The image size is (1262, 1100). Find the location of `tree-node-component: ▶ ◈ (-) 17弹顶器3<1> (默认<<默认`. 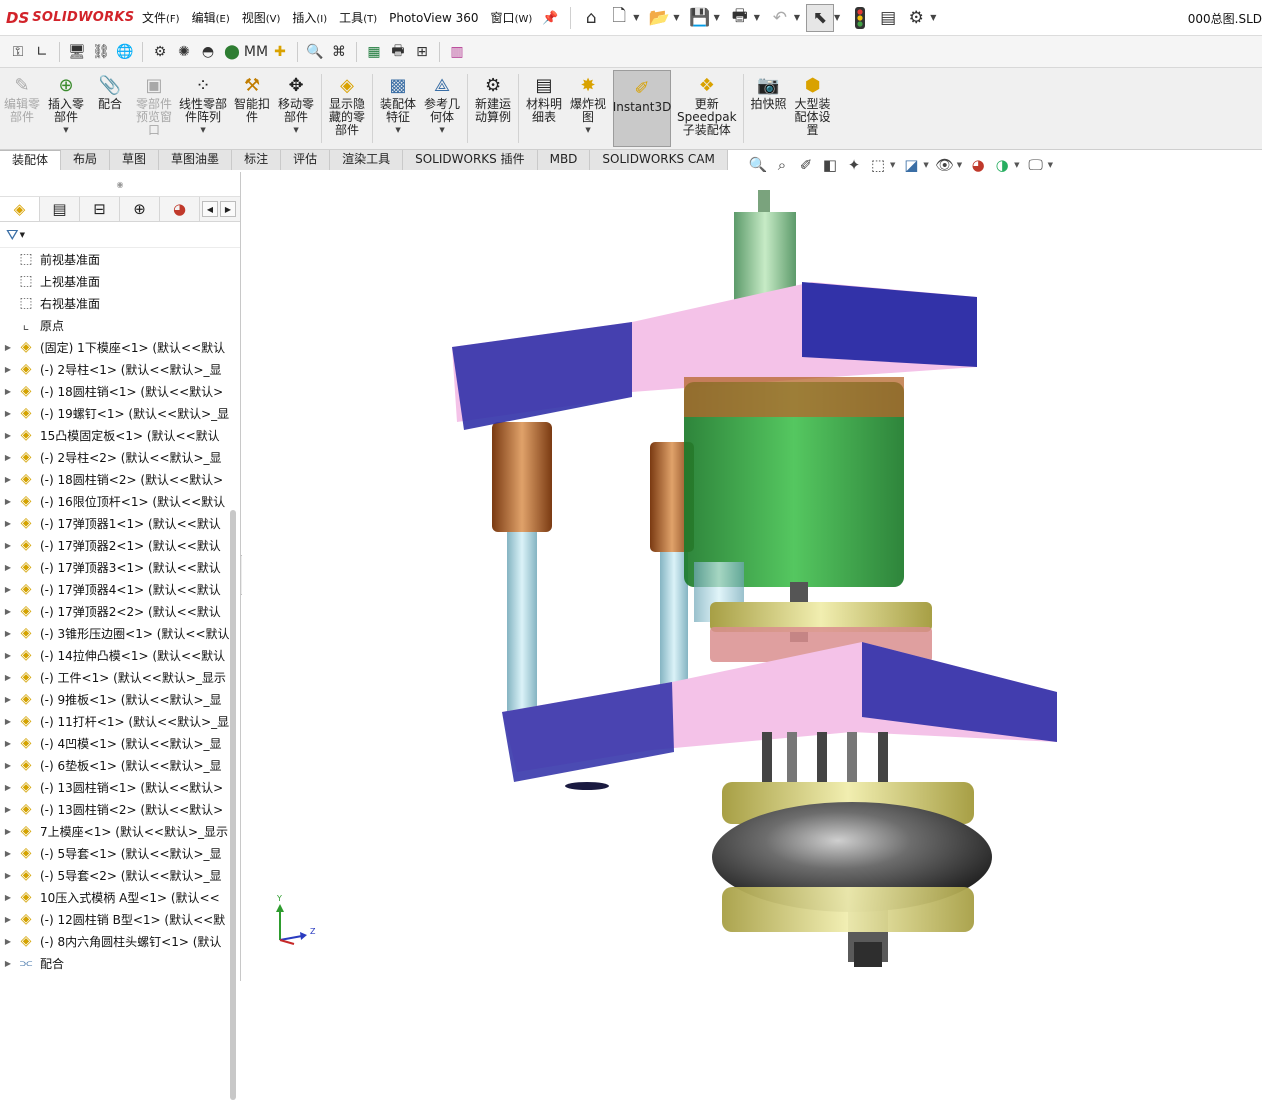

tree-node-component: ▶ ◈ (-) 17弹顶器3<1> (默认<<默认 is located at coordinates (117, 567).